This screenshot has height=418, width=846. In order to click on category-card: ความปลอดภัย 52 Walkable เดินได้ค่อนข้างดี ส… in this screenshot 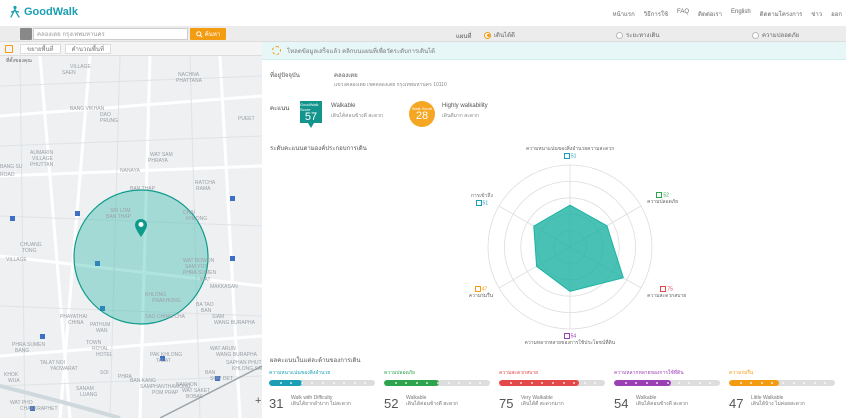, I will do `click(437, 390)`.